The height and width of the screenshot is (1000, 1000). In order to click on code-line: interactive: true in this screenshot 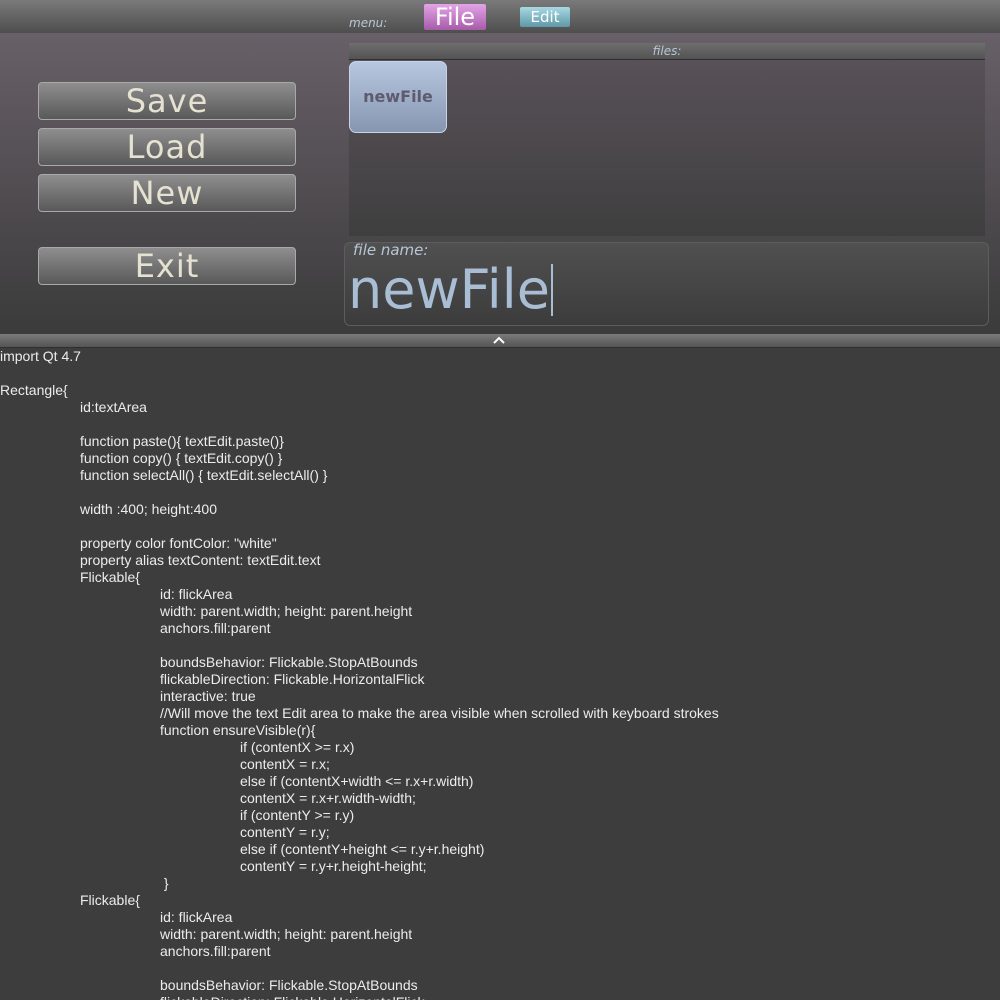, I will do `click(208, 696)`.